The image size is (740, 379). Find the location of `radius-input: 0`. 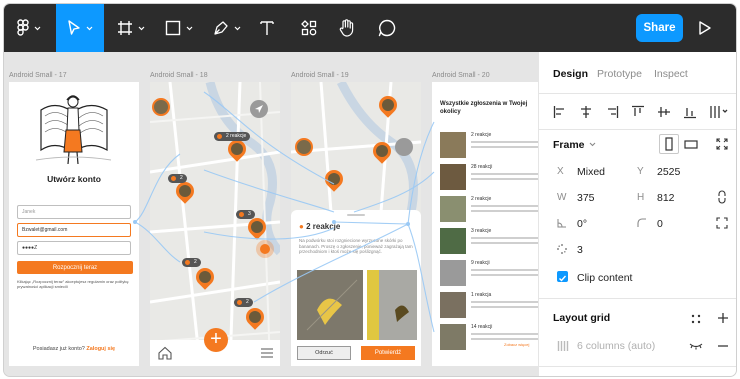

radius-input: 0 is located at coordinates (660, 224).